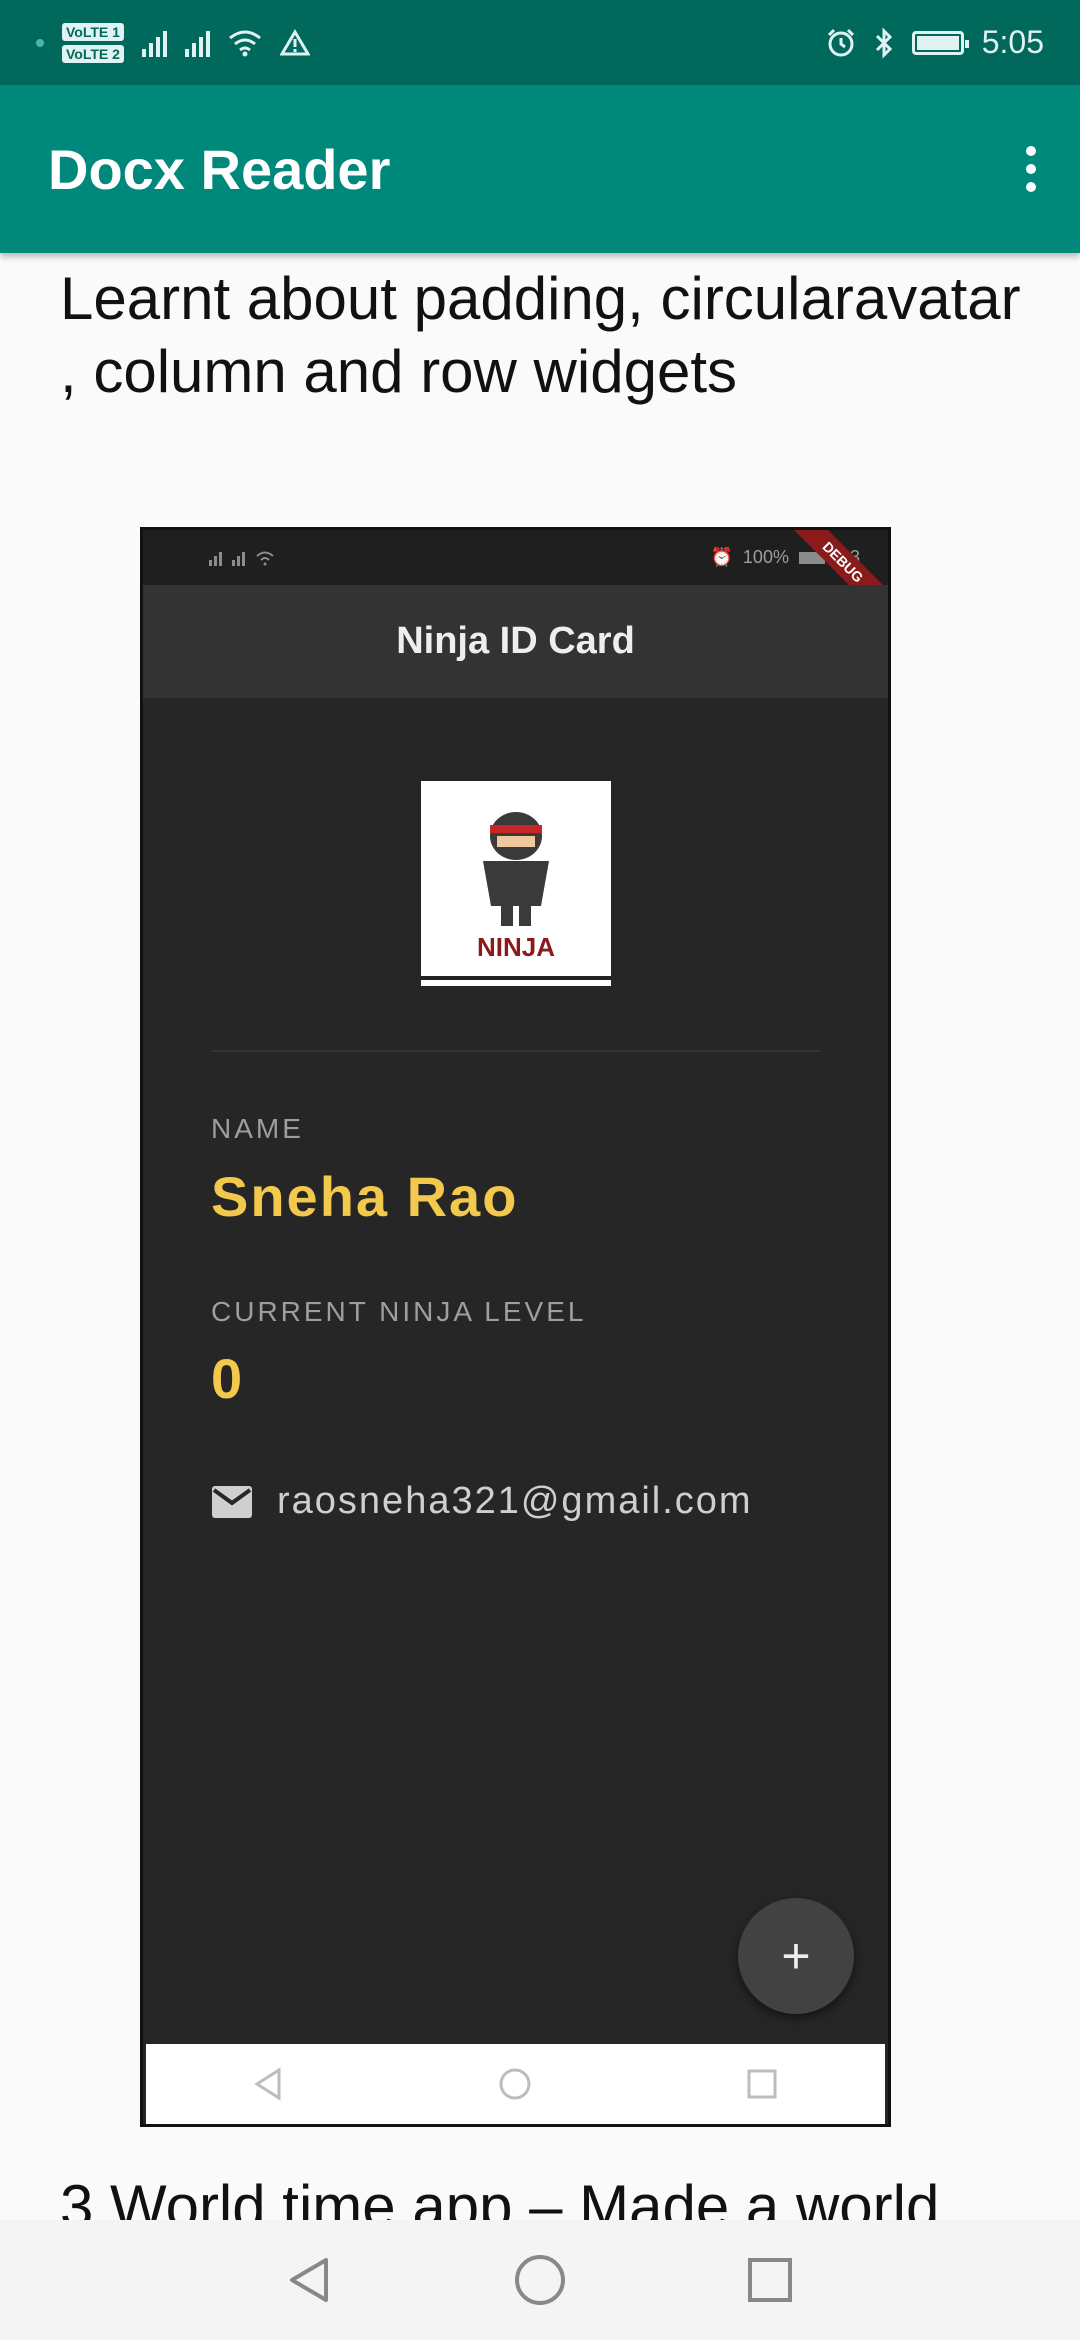 The image size is (1080, 2340). Describe the element at coordinates (219, 169) in the screenshot. I see `app-title: Docx Reader` at that location.